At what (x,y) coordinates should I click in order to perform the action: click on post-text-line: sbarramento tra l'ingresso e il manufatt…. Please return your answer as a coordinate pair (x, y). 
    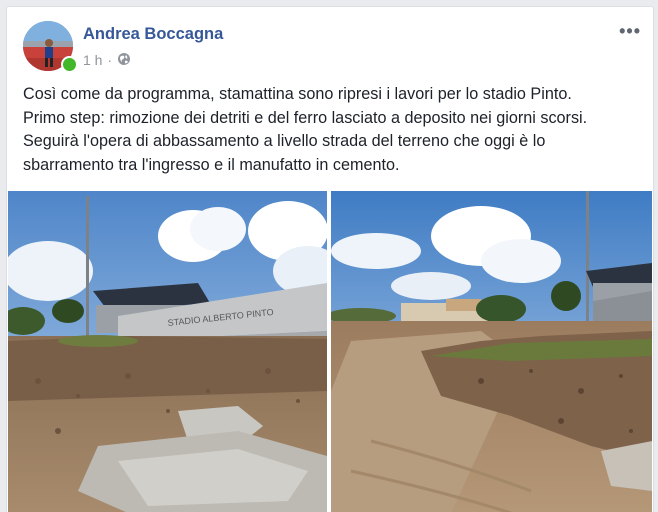
    Looking at the image, I should click on (211, 164).